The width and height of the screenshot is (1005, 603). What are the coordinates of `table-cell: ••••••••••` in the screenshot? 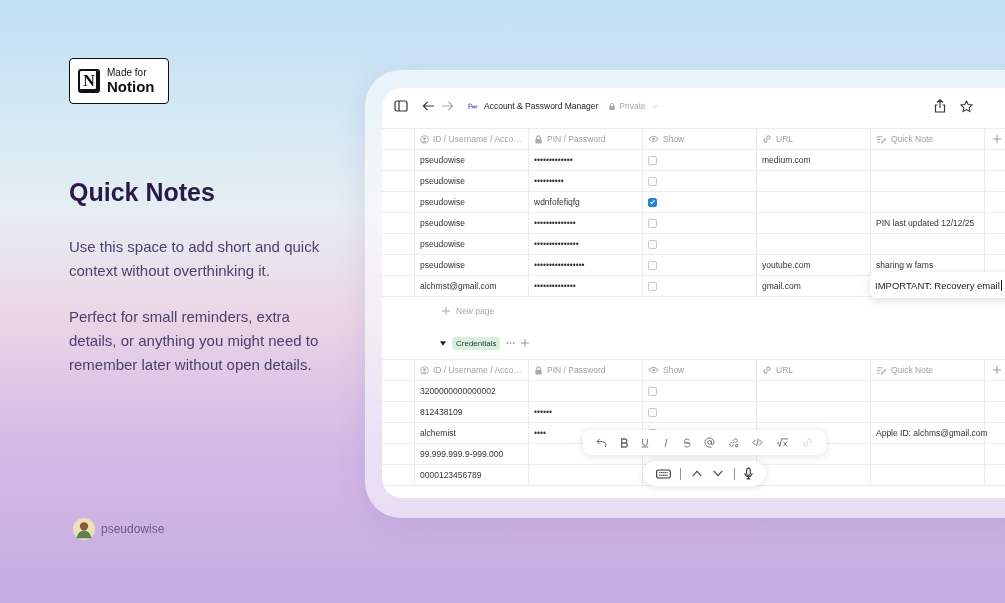 It's located at (585, 181).